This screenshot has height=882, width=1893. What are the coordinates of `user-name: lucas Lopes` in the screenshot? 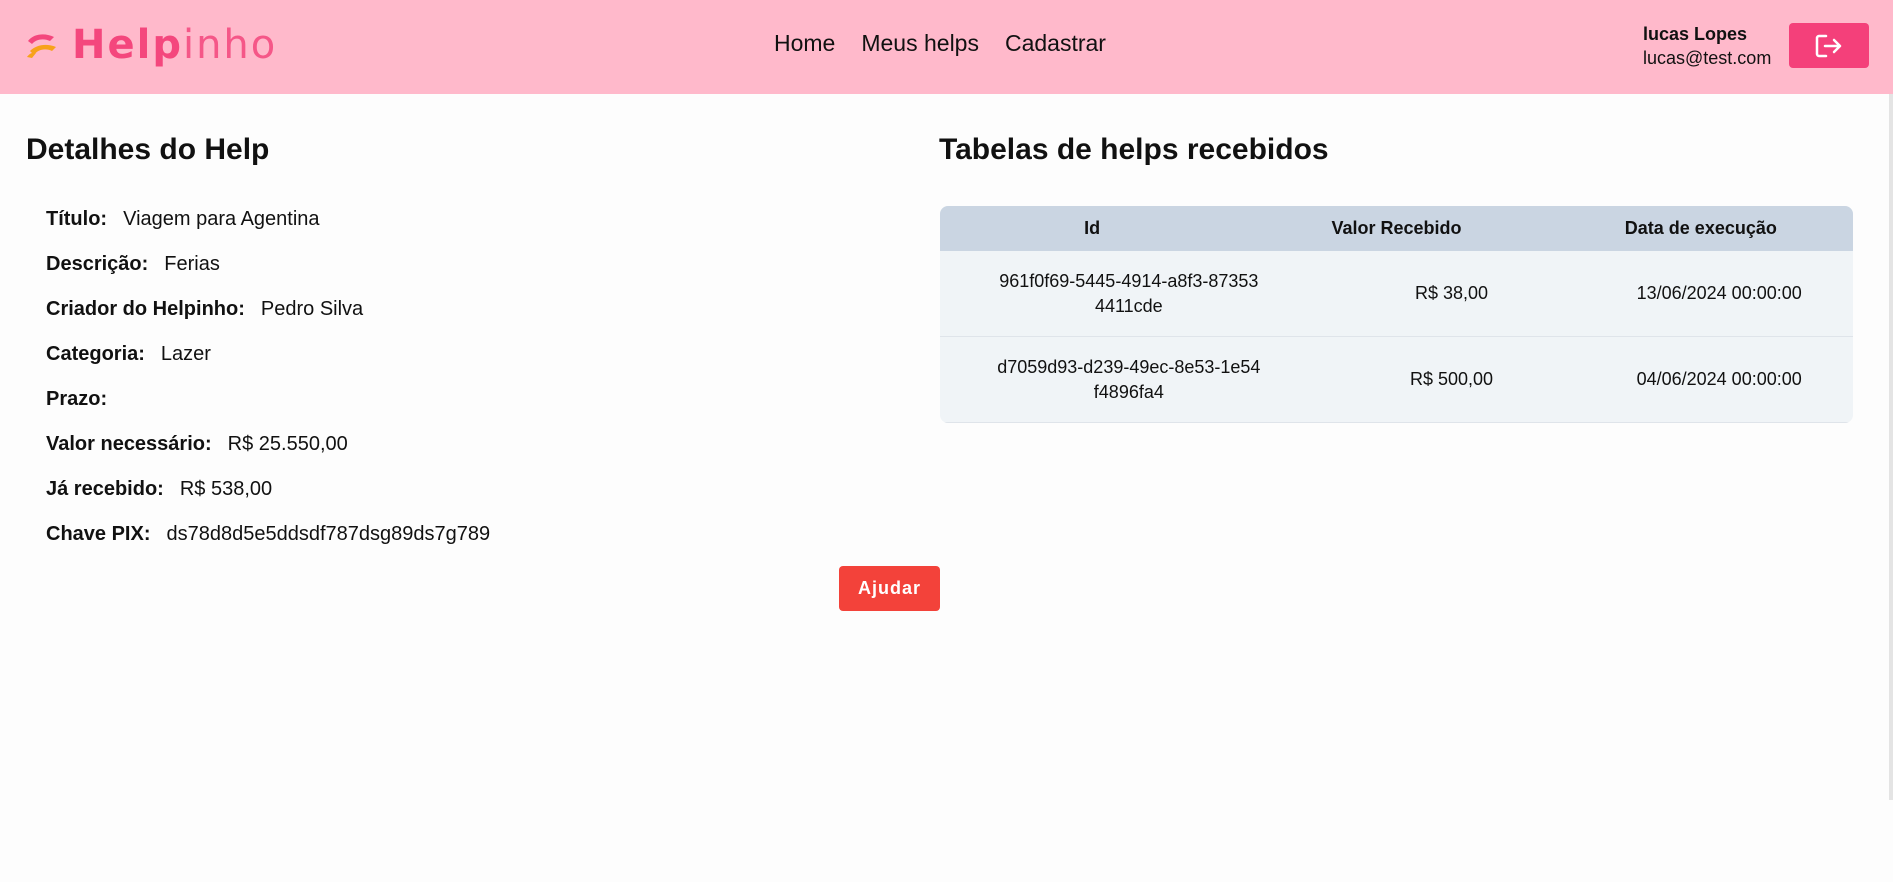 It's located at (1695, 34).